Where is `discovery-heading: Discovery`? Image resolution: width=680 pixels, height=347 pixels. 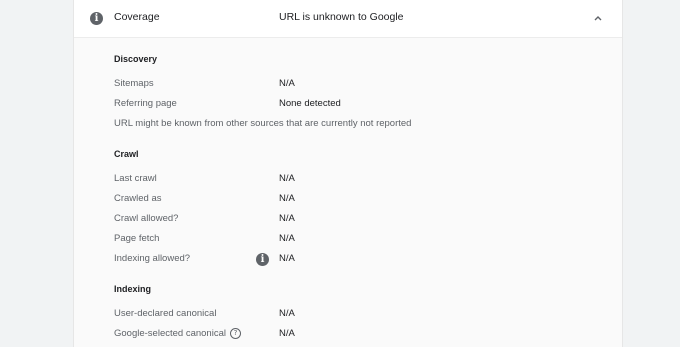 discovery-heading: Discovery is located at coordinates (136, 59).